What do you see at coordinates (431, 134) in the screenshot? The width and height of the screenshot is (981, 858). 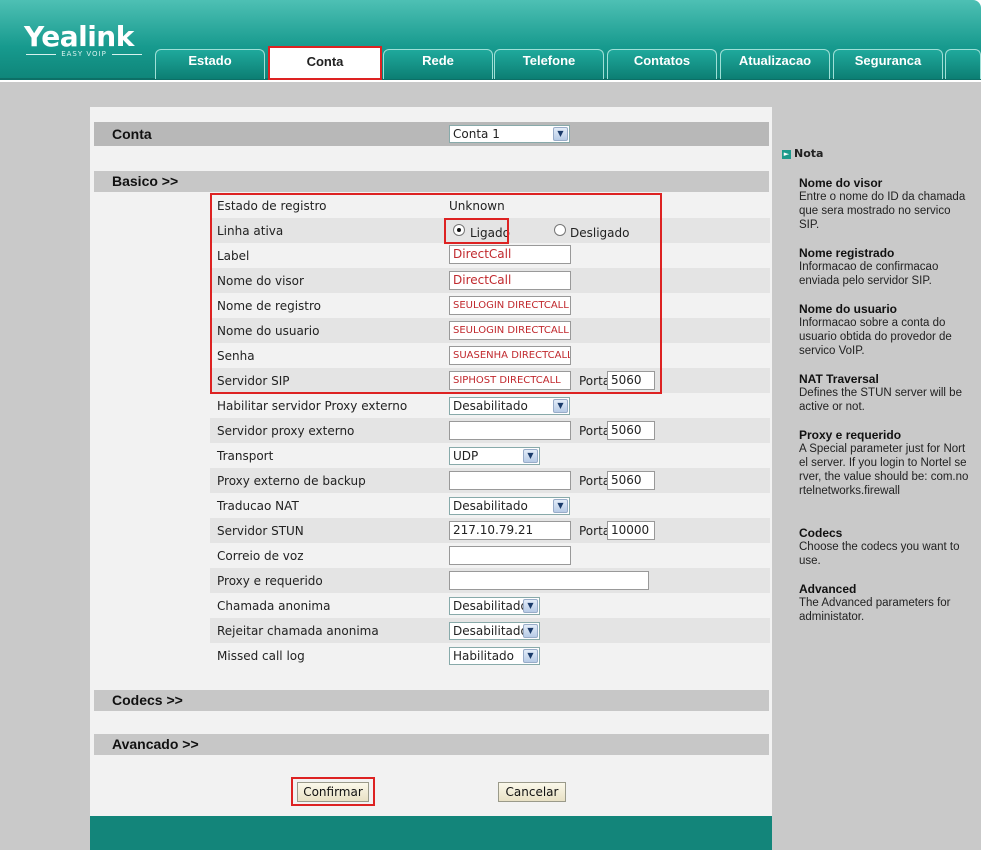 I see `account-section: Conta` at bounding box center [431, 134].